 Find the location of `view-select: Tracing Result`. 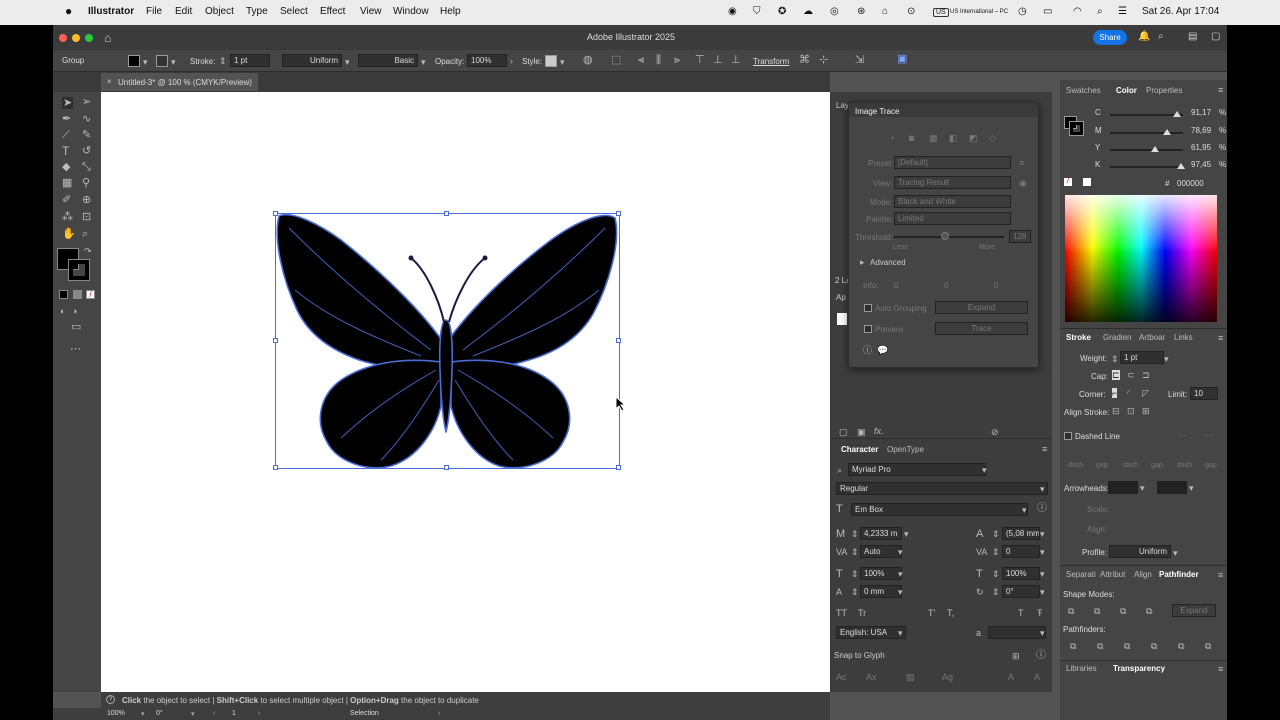

view-select: Tracing Result is located at coordinates (952, 182).